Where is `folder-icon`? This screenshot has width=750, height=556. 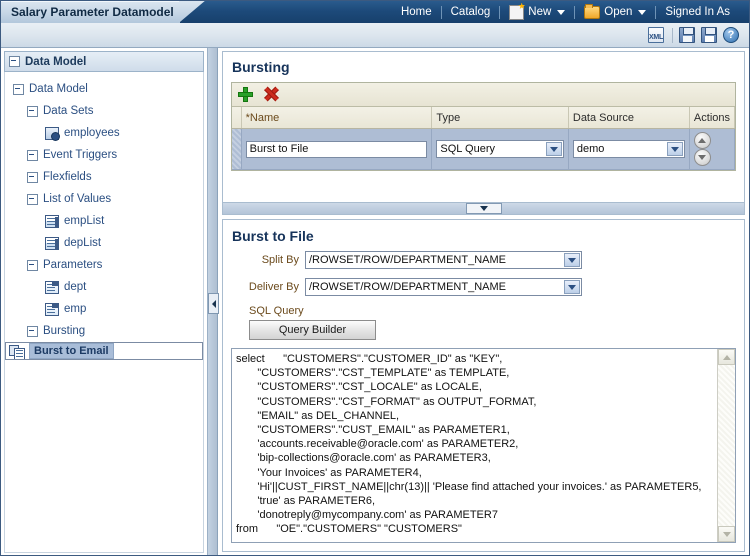
folder-icon is located at coordinates (592, 11).